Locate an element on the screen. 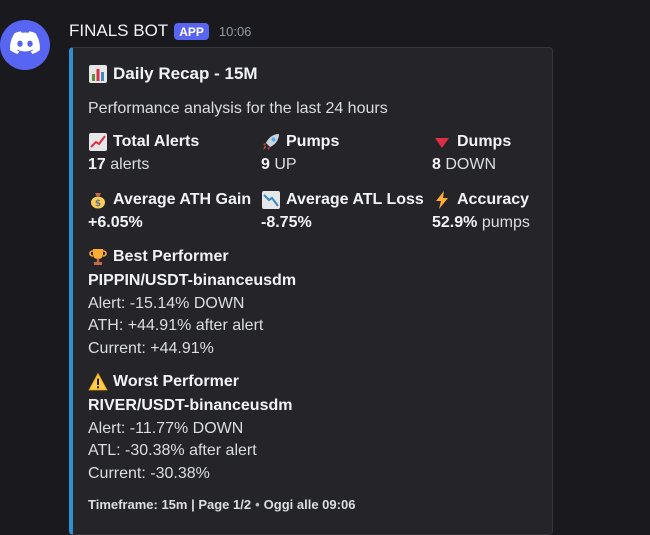 The image size is (650, 535). field-name: Accuracy is located at coordinates (493, 199).